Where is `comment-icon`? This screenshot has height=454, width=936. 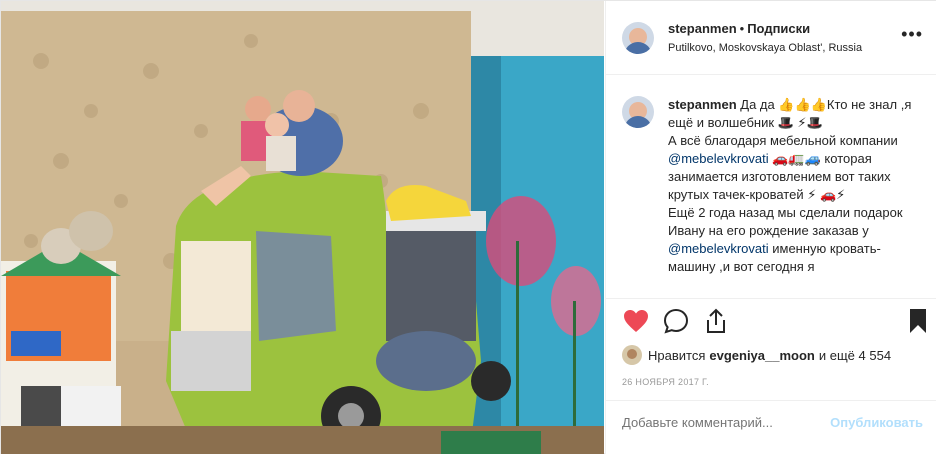
comment-icon is located at coordinates (676, 321).